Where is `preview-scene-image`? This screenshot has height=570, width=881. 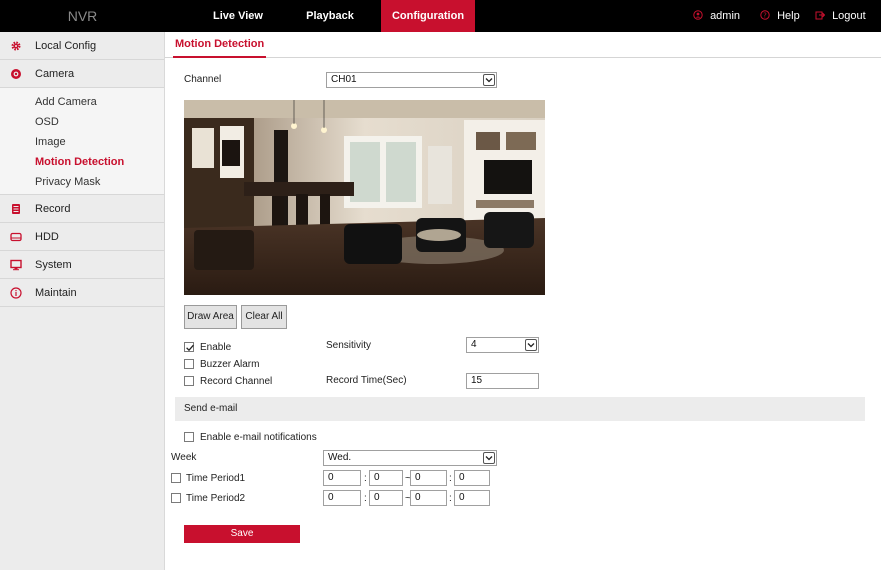
preview-scene-image is located at coordinates (364, 197).